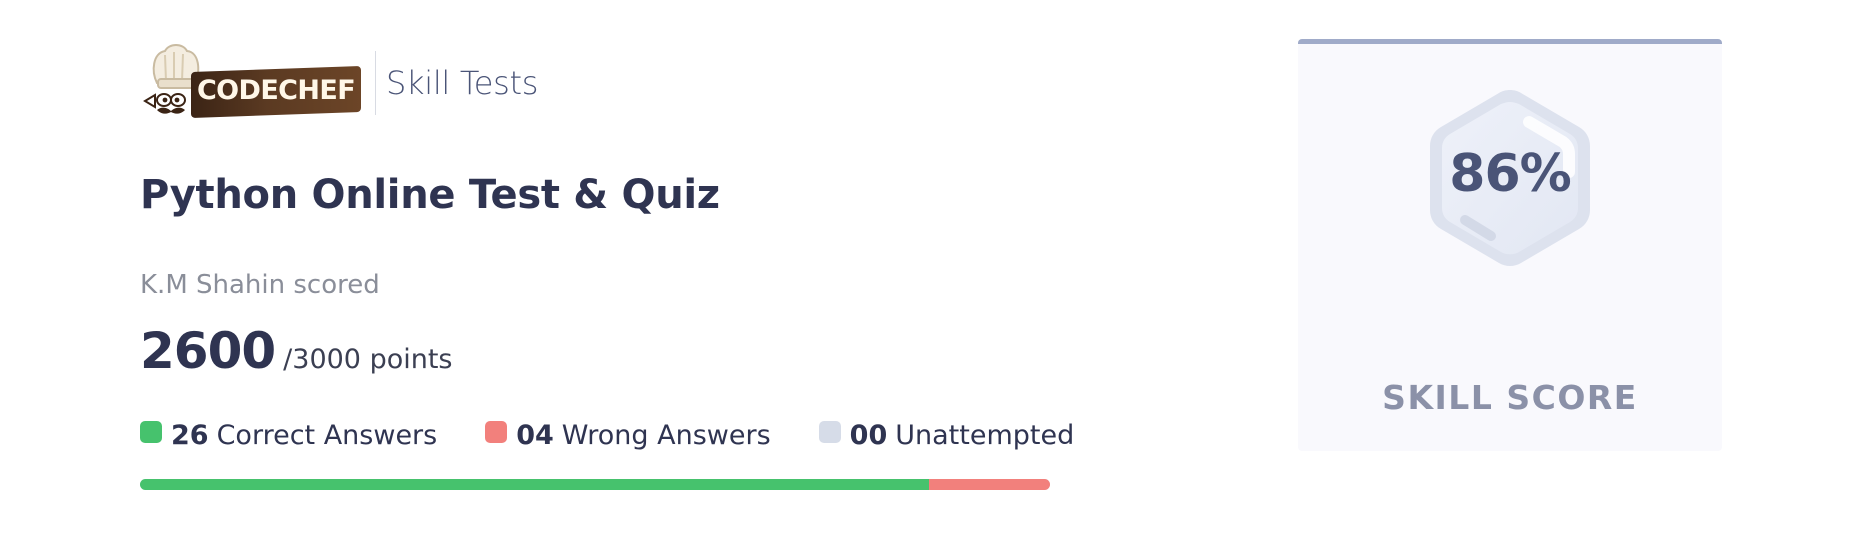 This screenshot has width=1854, height=546. I want to click on score-value: 2600, so click(208, 351).